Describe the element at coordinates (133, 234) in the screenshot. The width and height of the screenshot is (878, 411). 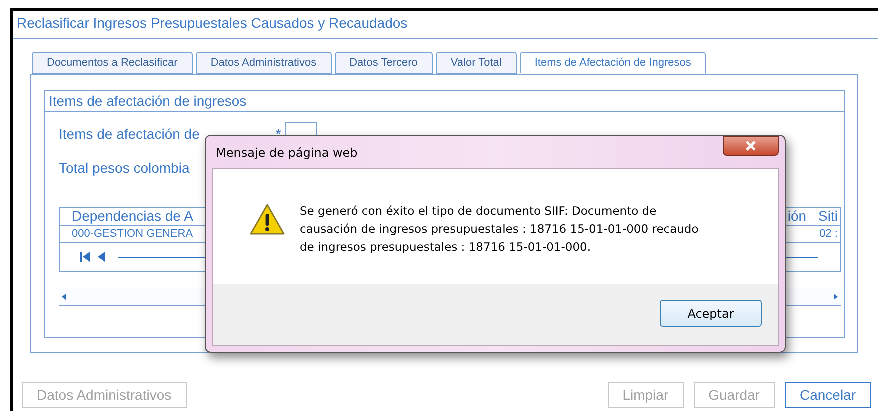
I see `table-cell-text: 000-GESTION GENERA` at that location.